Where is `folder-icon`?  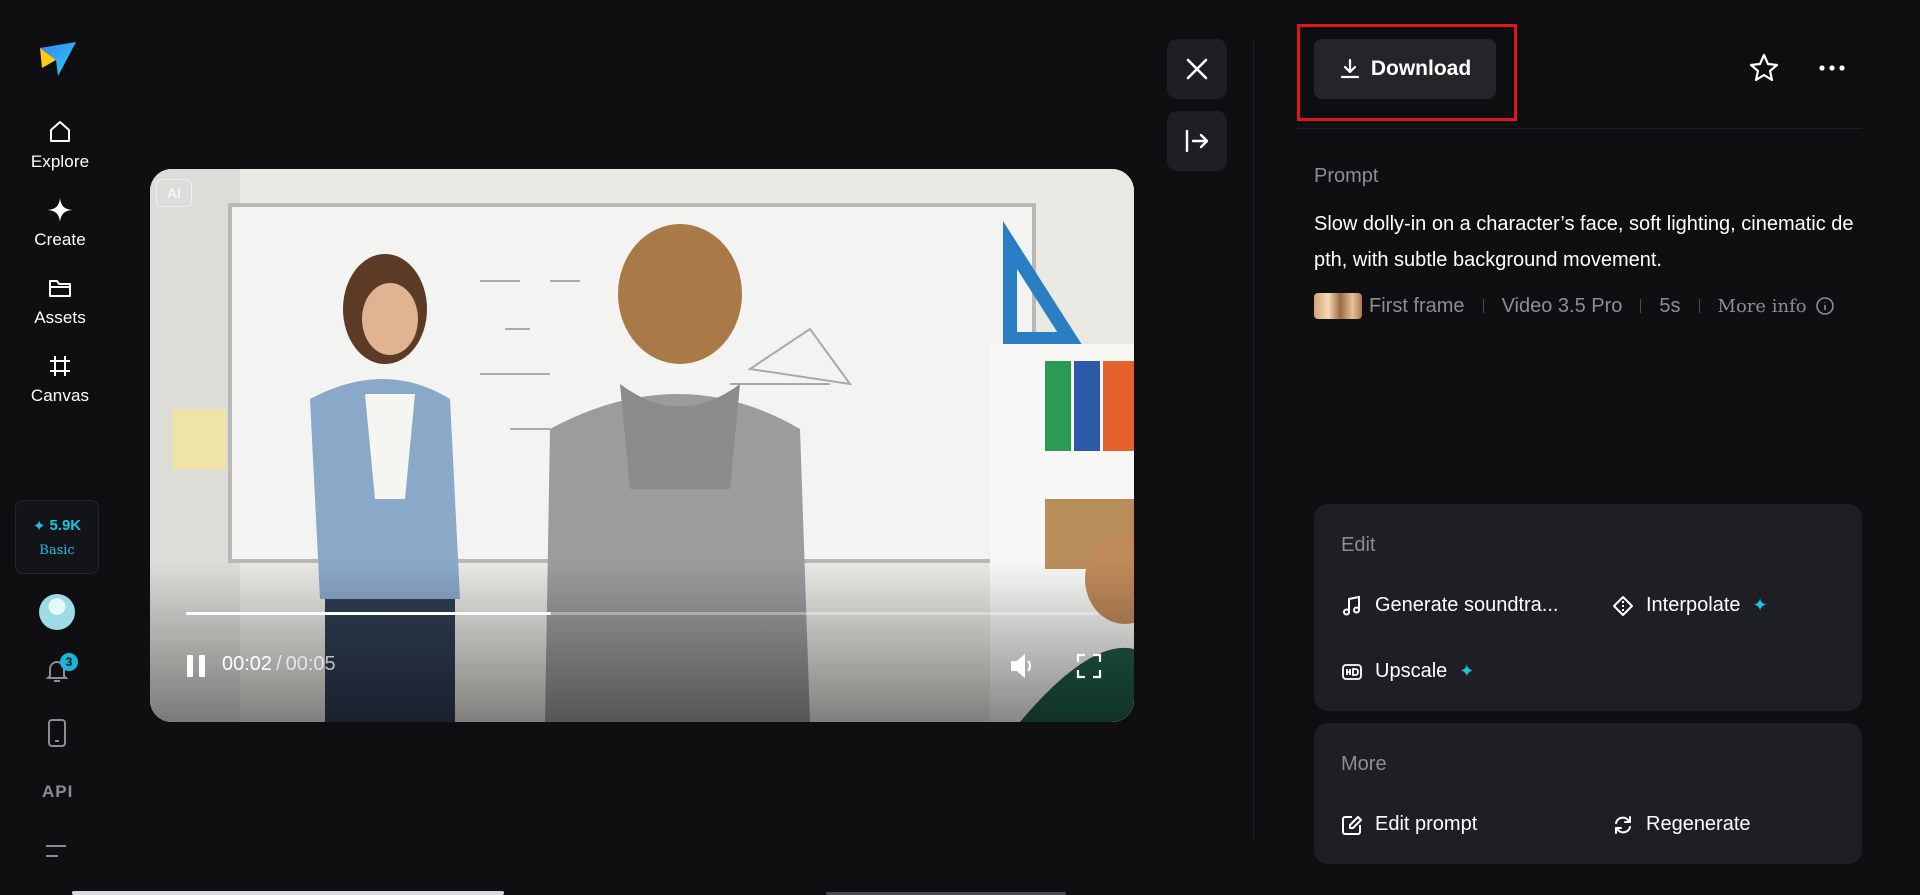 folder-icon is located at coordinates (60, 288).